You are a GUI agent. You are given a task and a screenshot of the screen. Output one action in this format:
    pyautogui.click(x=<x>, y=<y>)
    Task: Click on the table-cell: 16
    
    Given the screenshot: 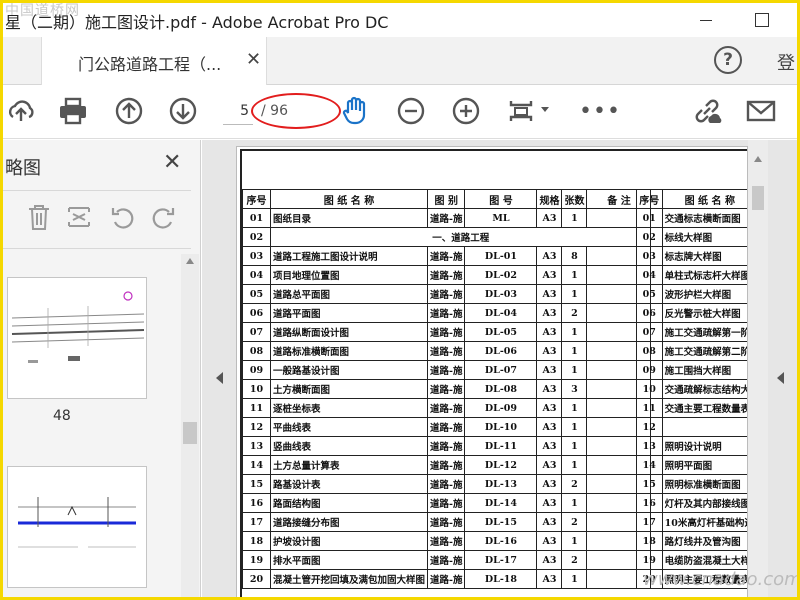 What is the action you would take?
    pyautogui.click(x=256, y=503)
    